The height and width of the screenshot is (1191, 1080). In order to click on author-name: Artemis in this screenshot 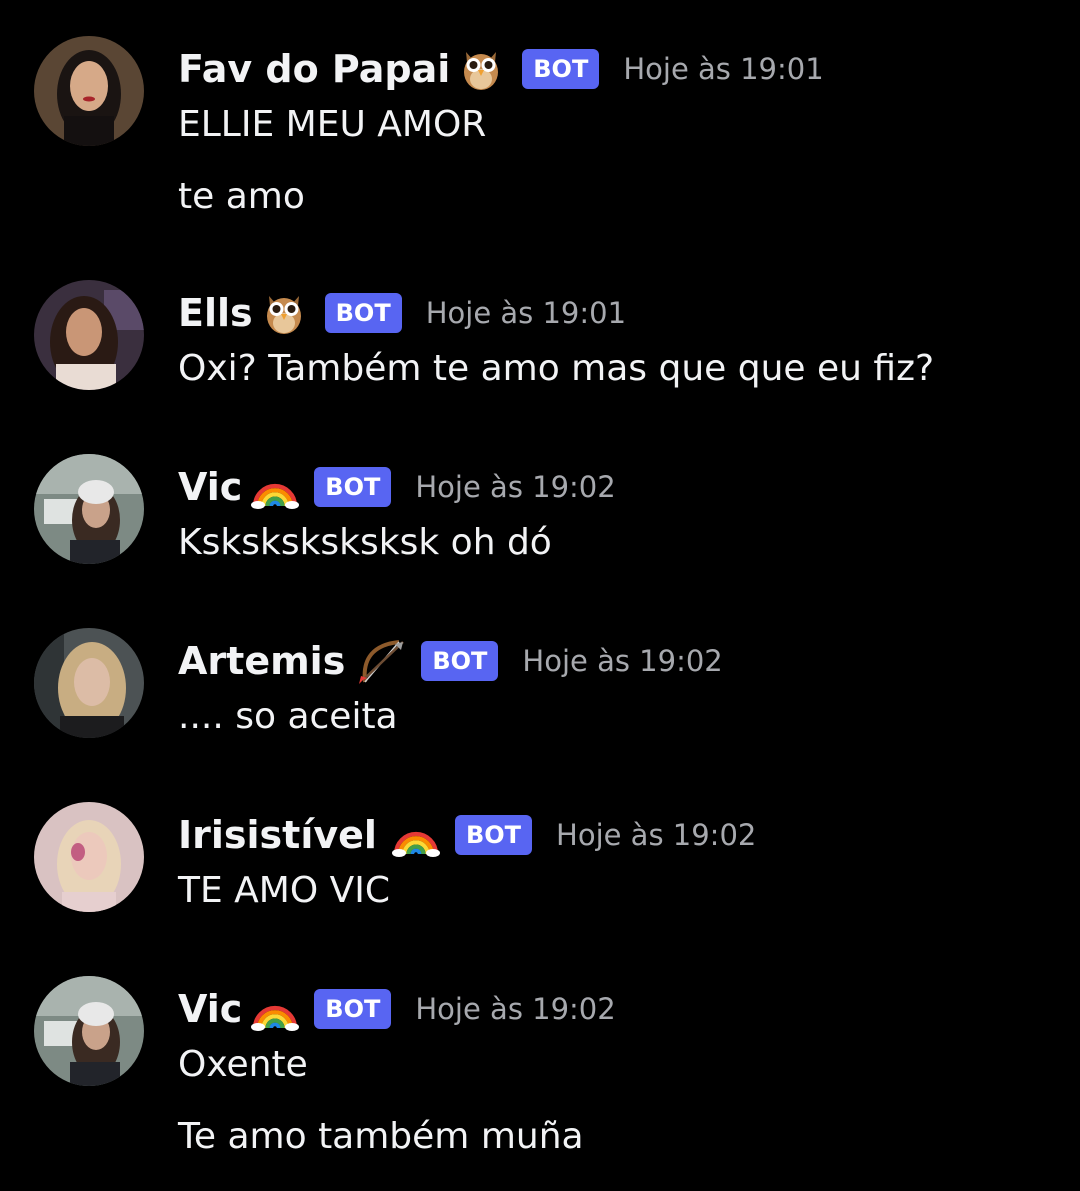, I will do `click(261, 661)`.